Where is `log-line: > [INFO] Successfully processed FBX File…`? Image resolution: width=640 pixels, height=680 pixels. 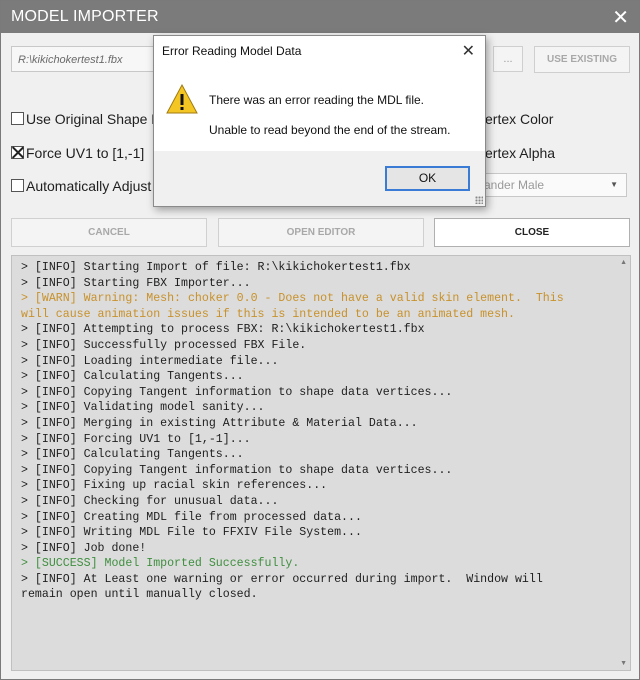
log-line: > [INFO] Successfully processed FBX File… is located at coordinates (164, 345).